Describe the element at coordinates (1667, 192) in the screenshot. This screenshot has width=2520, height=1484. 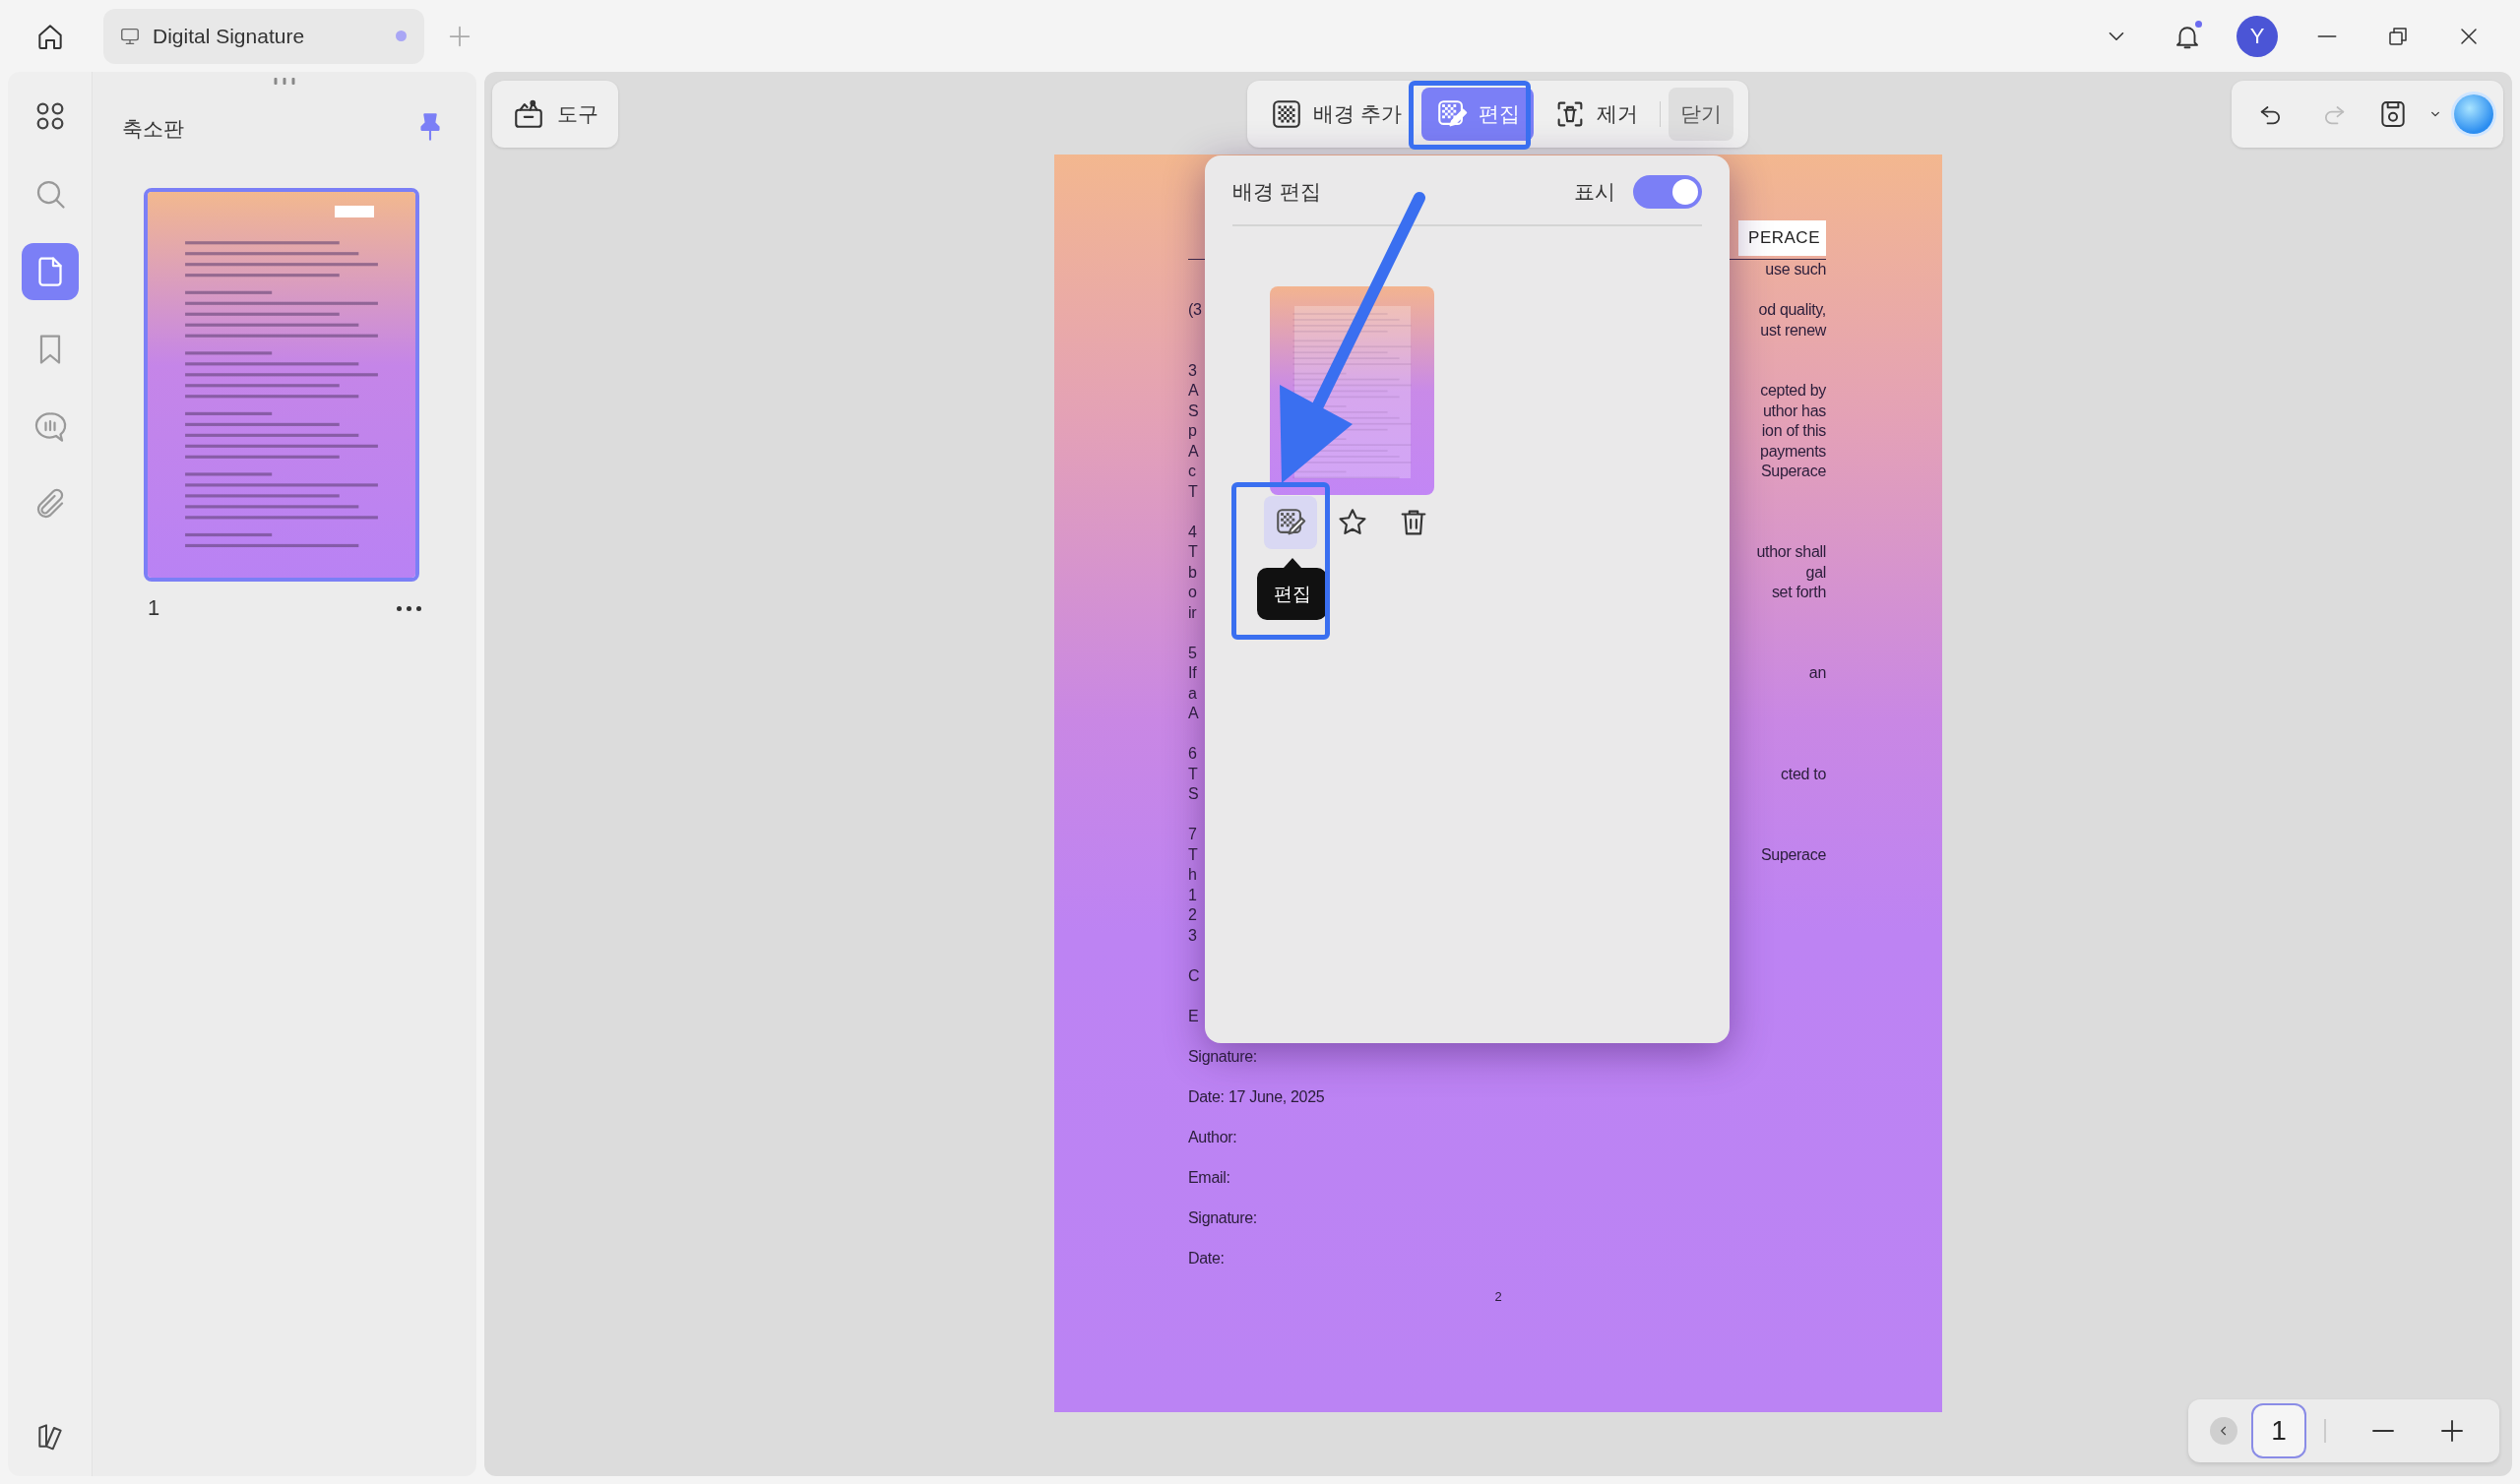
I see `show-toggle` at that location.